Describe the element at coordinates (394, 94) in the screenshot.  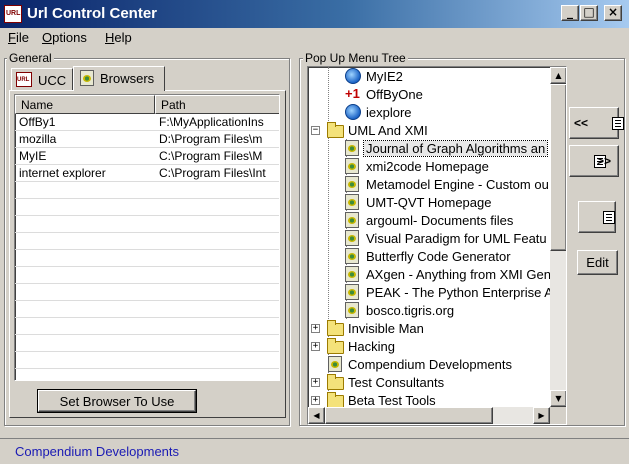
I see `tree-item-label: OffByOne` at that location.